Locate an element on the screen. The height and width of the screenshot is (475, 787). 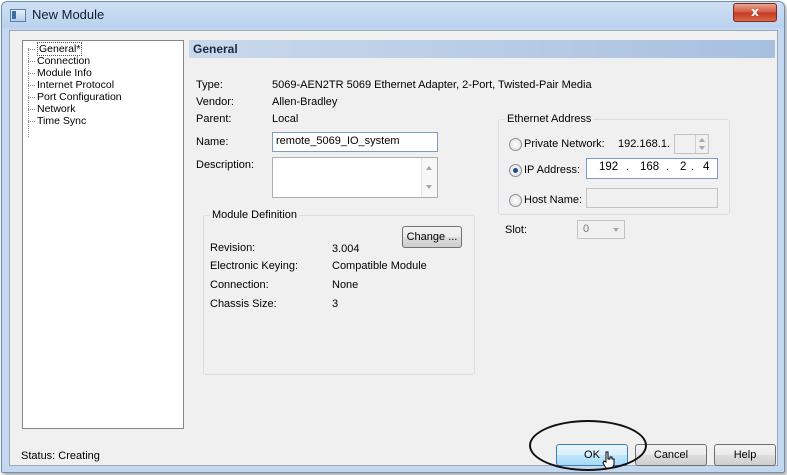
name-label: Name: is located at coordinates (212, 142).